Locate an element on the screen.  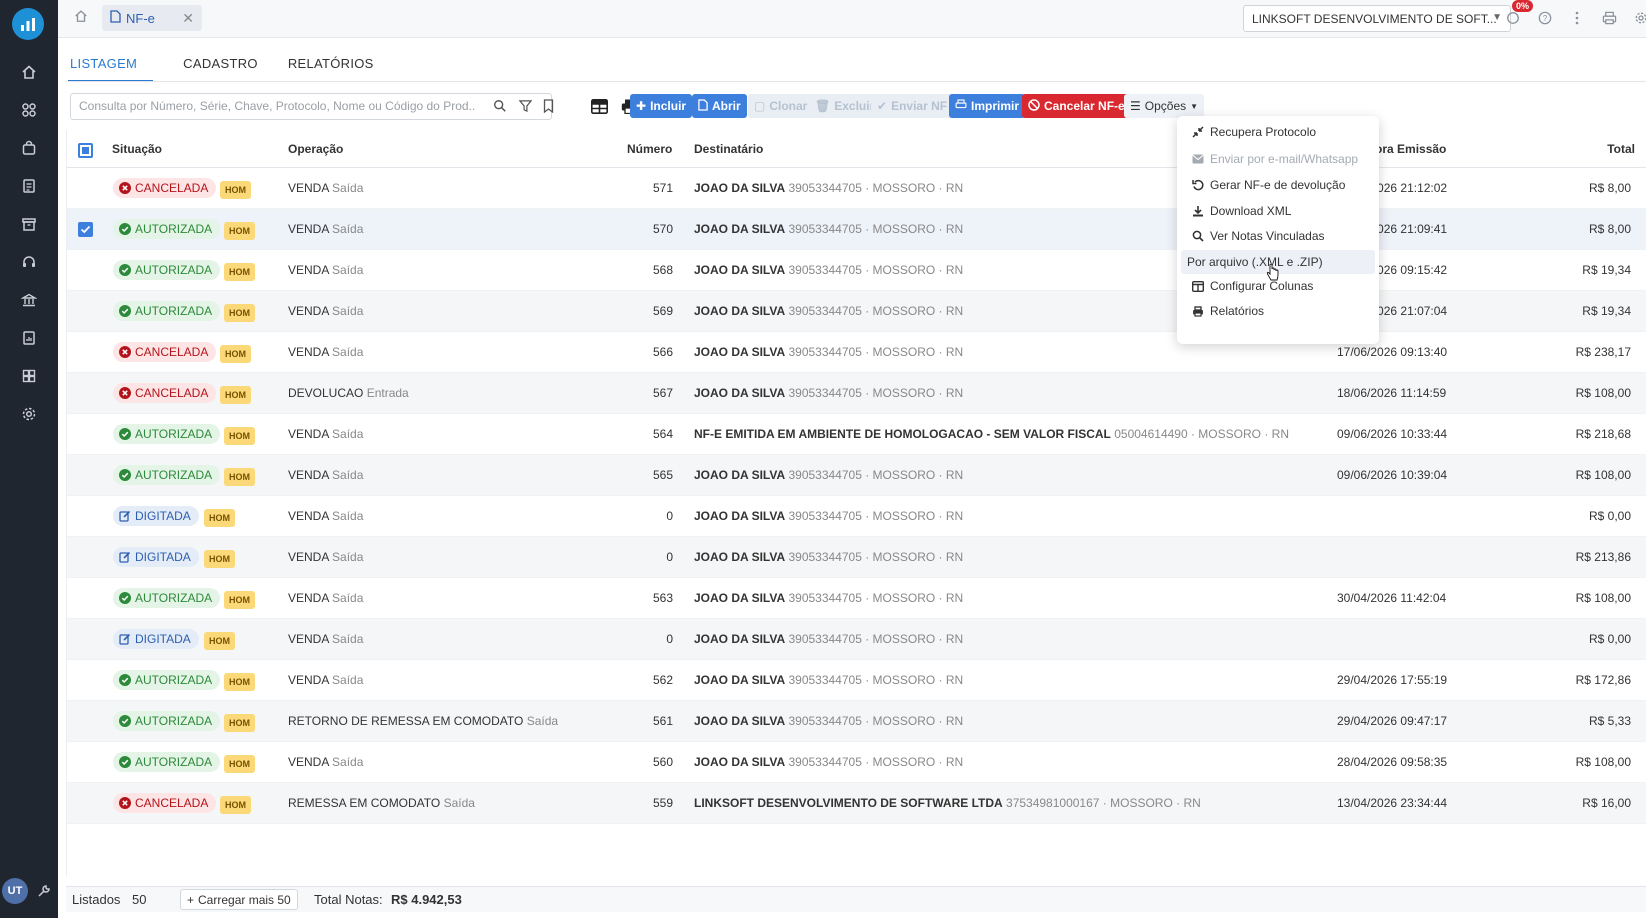
col-operacao: Operação is located at coordinates (315, 149).